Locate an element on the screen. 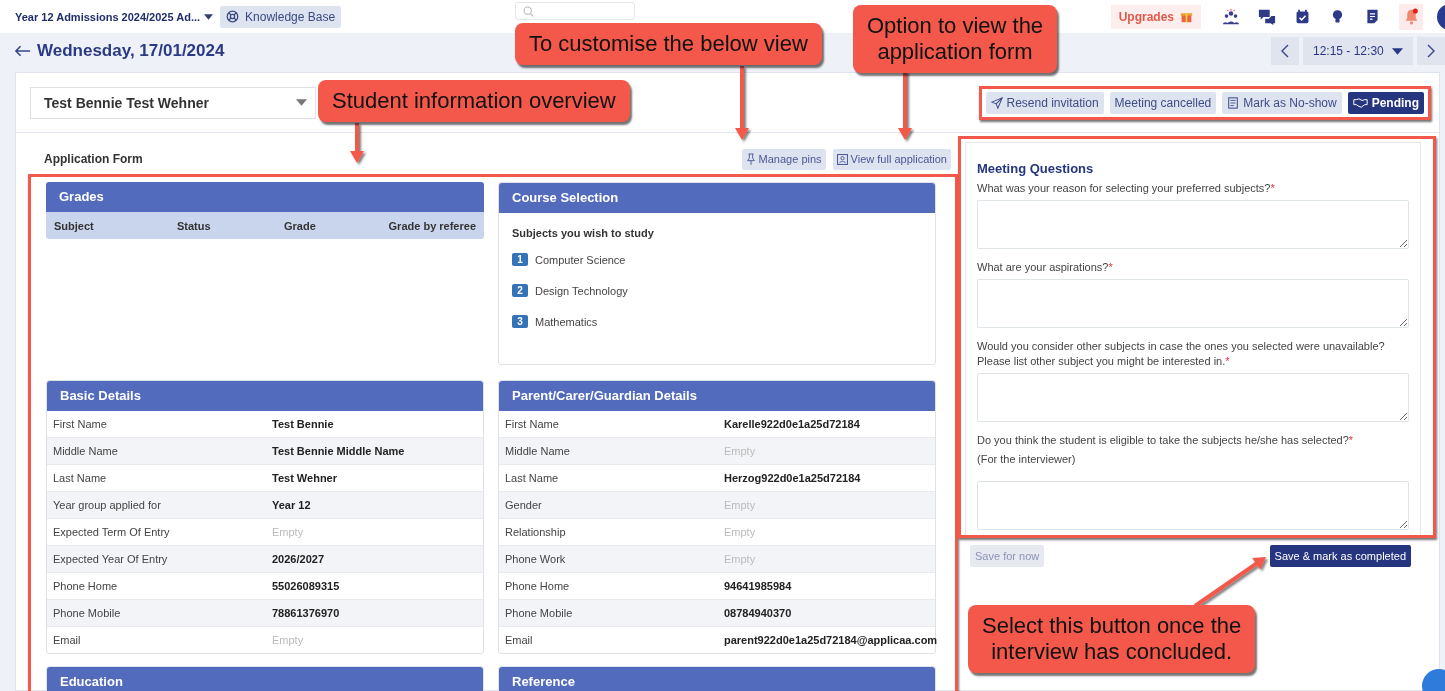 This screenshot has width=1445, height=691. callout: Option to view the application form is located at coordinates (955, 39).